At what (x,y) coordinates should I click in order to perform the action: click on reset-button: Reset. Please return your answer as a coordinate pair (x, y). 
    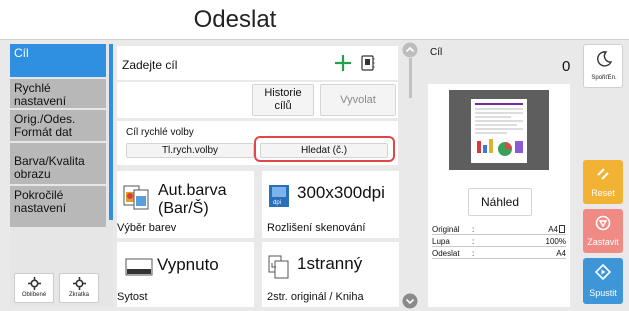
    Looking at the image, I should click on (603, 182).